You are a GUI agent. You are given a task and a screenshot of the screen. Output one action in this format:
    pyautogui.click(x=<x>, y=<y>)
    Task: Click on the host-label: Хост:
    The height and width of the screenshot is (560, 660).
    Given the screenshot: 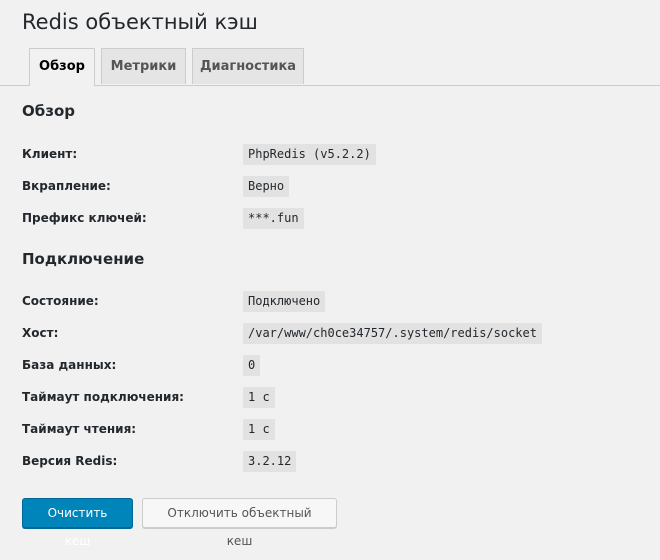 What is the action you would take?
    pyautogui.click(x=40, y=333)
    